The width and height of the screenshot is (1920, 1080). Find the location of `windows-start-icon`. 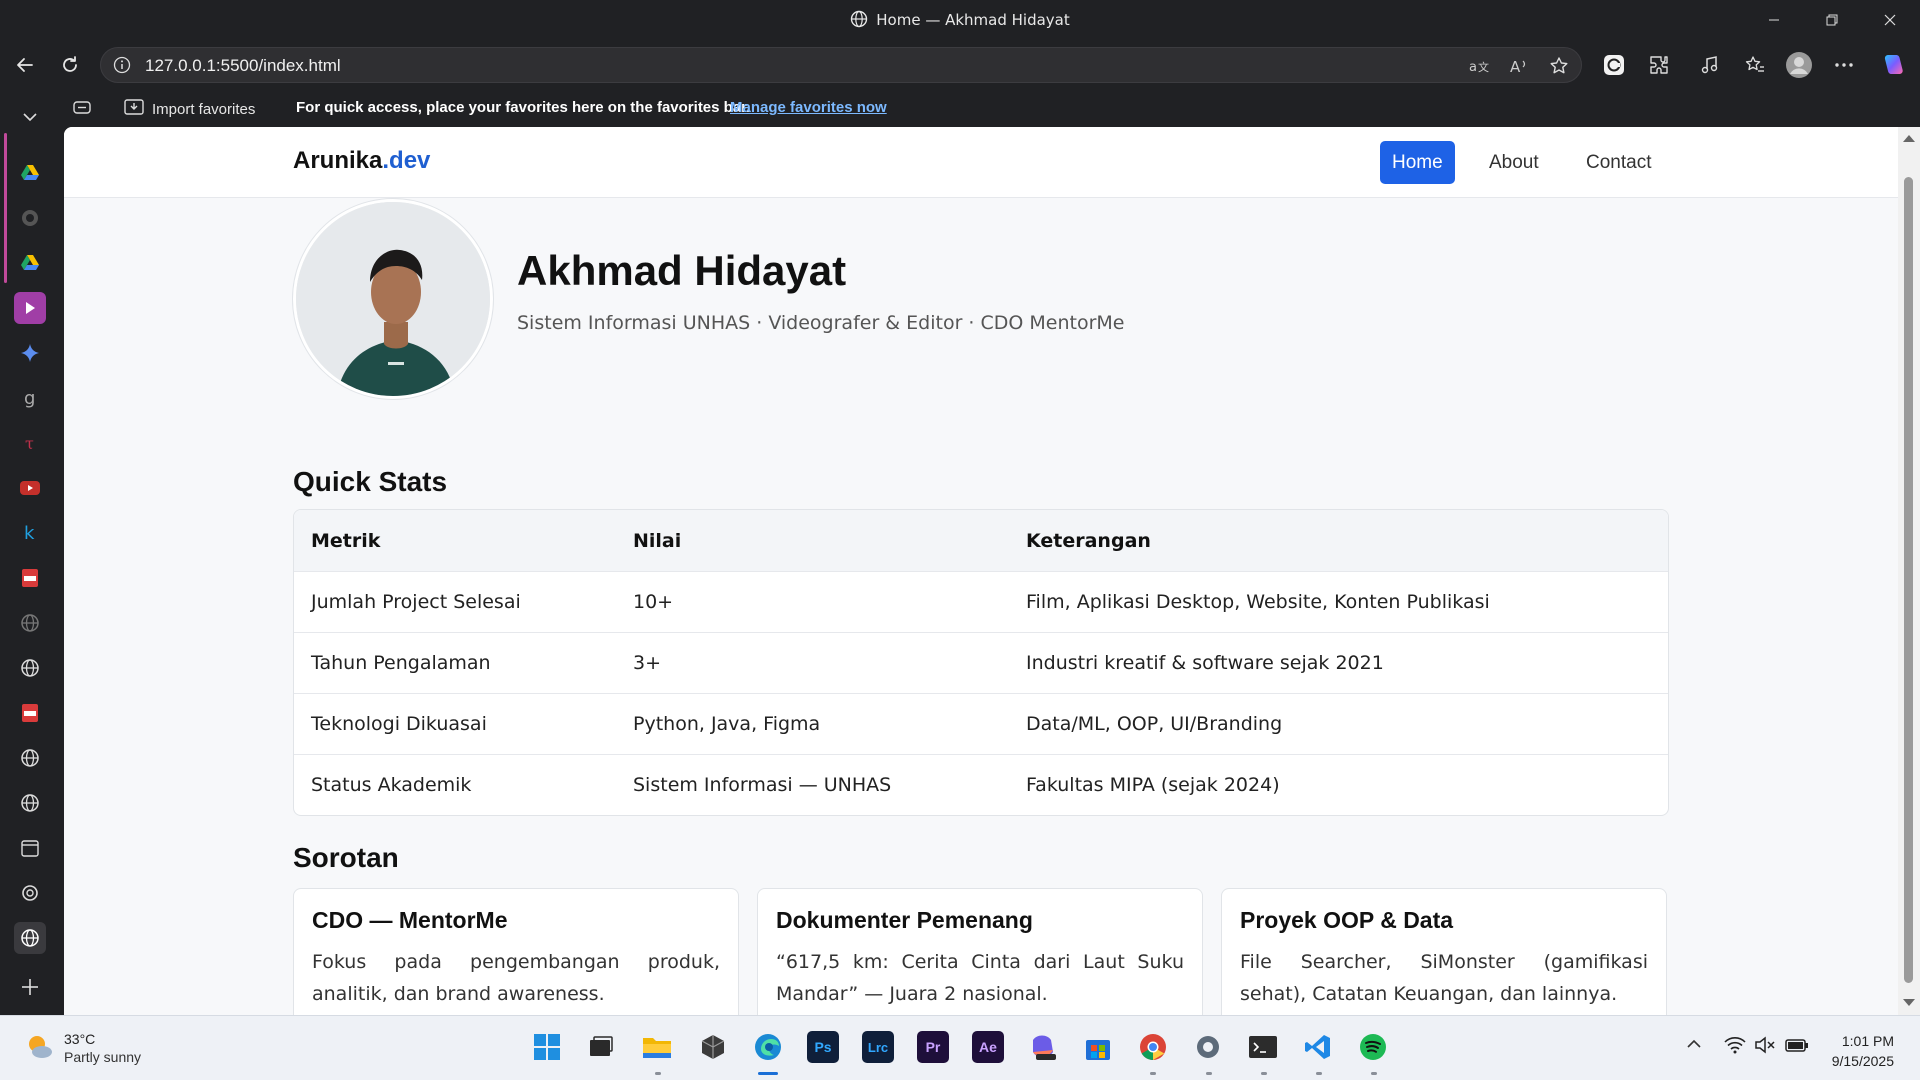

windows-start-icon is located at coordinates (547, 1047).